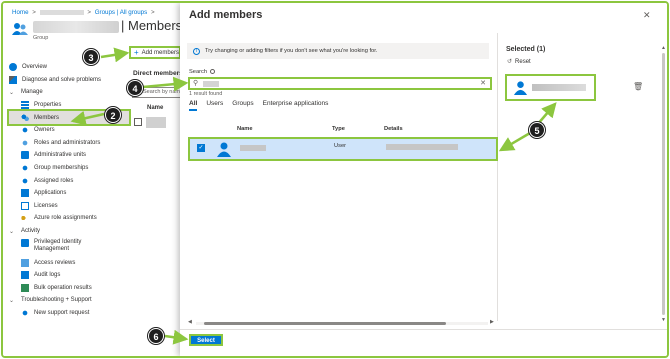 This screenshot has height=359, width=670. Describe the element at coordinates (423, 329) in the screenshot. I see `footer-divider` at that location.